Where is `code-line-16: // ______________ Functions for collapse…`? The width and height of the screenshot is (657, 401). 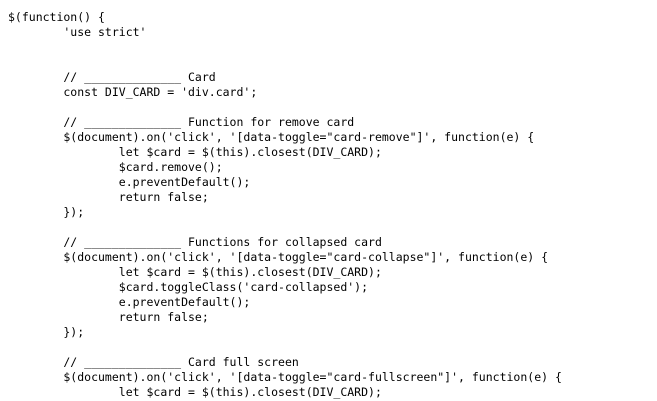 code-line-16: // ______________ Functions for collapse… is located at coordinates (195, 242).